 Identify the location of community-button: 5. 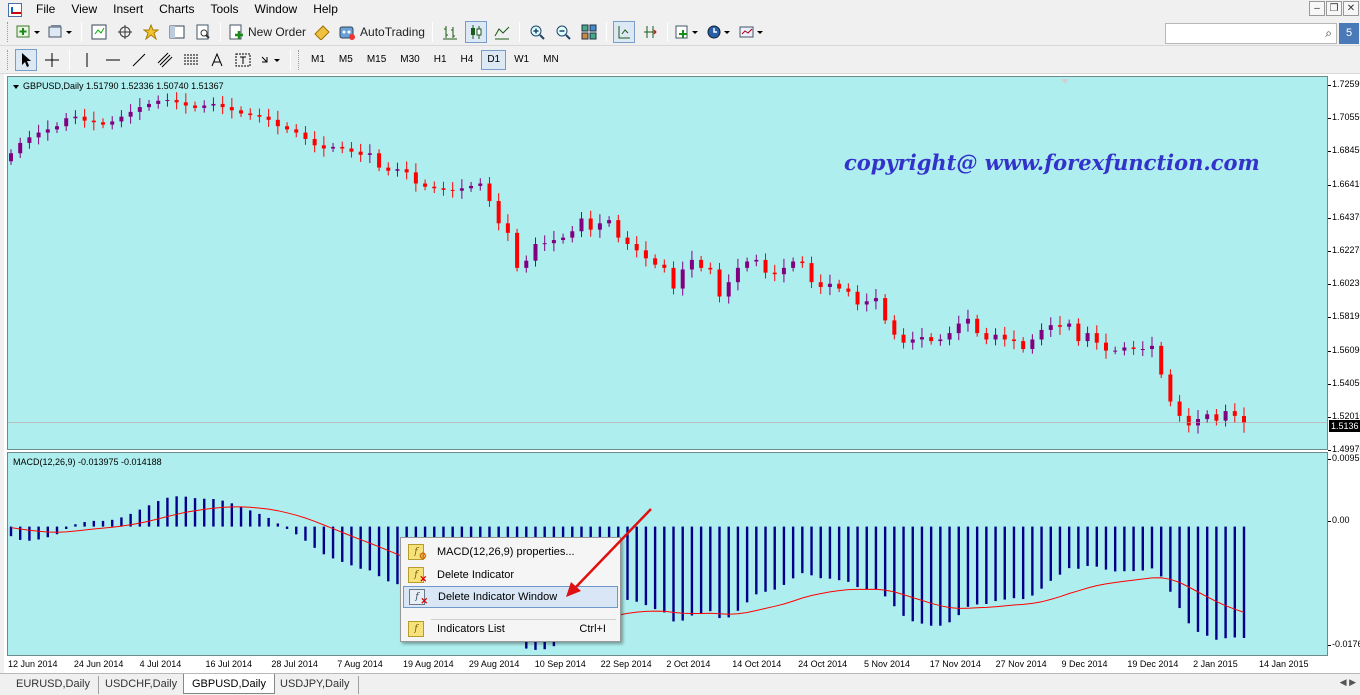
(1349, 33).